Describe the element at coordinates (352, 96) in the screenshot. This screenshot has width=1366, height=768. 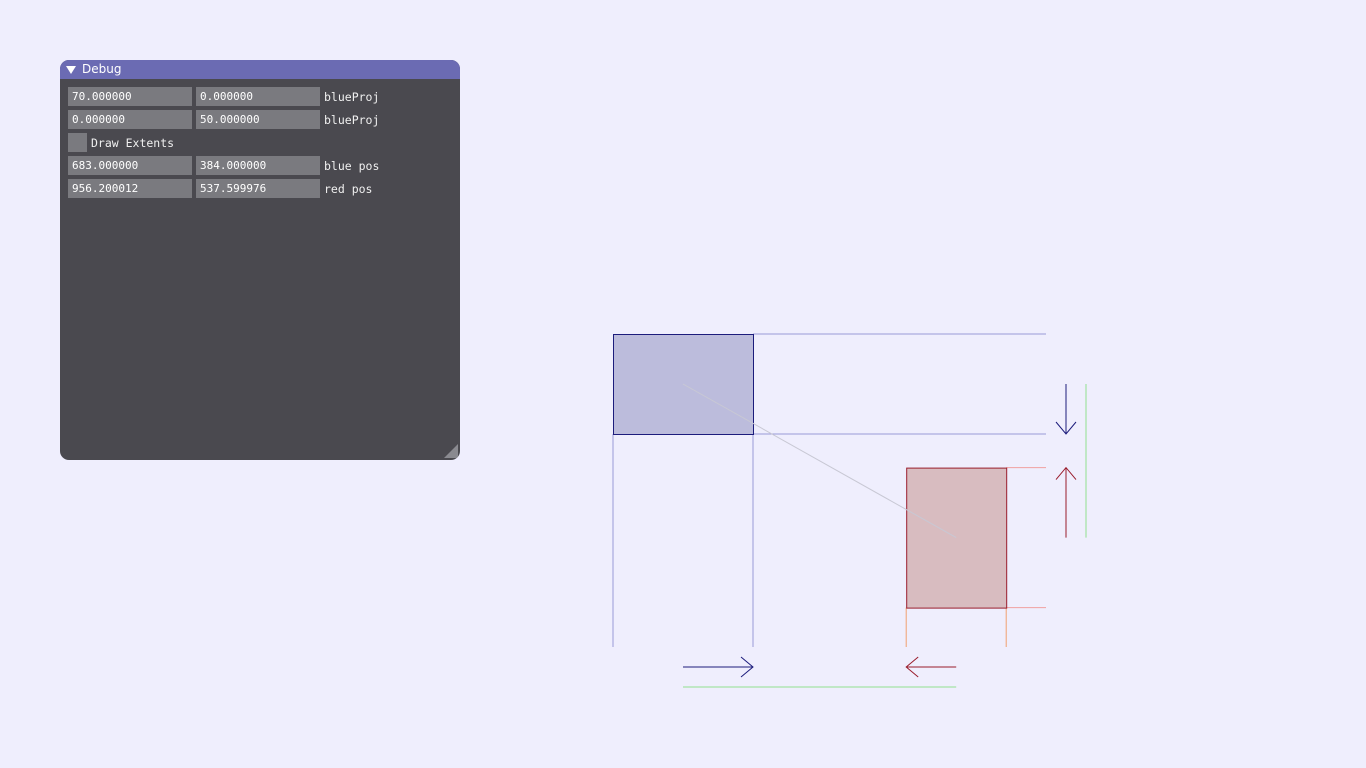
I see `blue-proj-1-label: blueProj` at that location.